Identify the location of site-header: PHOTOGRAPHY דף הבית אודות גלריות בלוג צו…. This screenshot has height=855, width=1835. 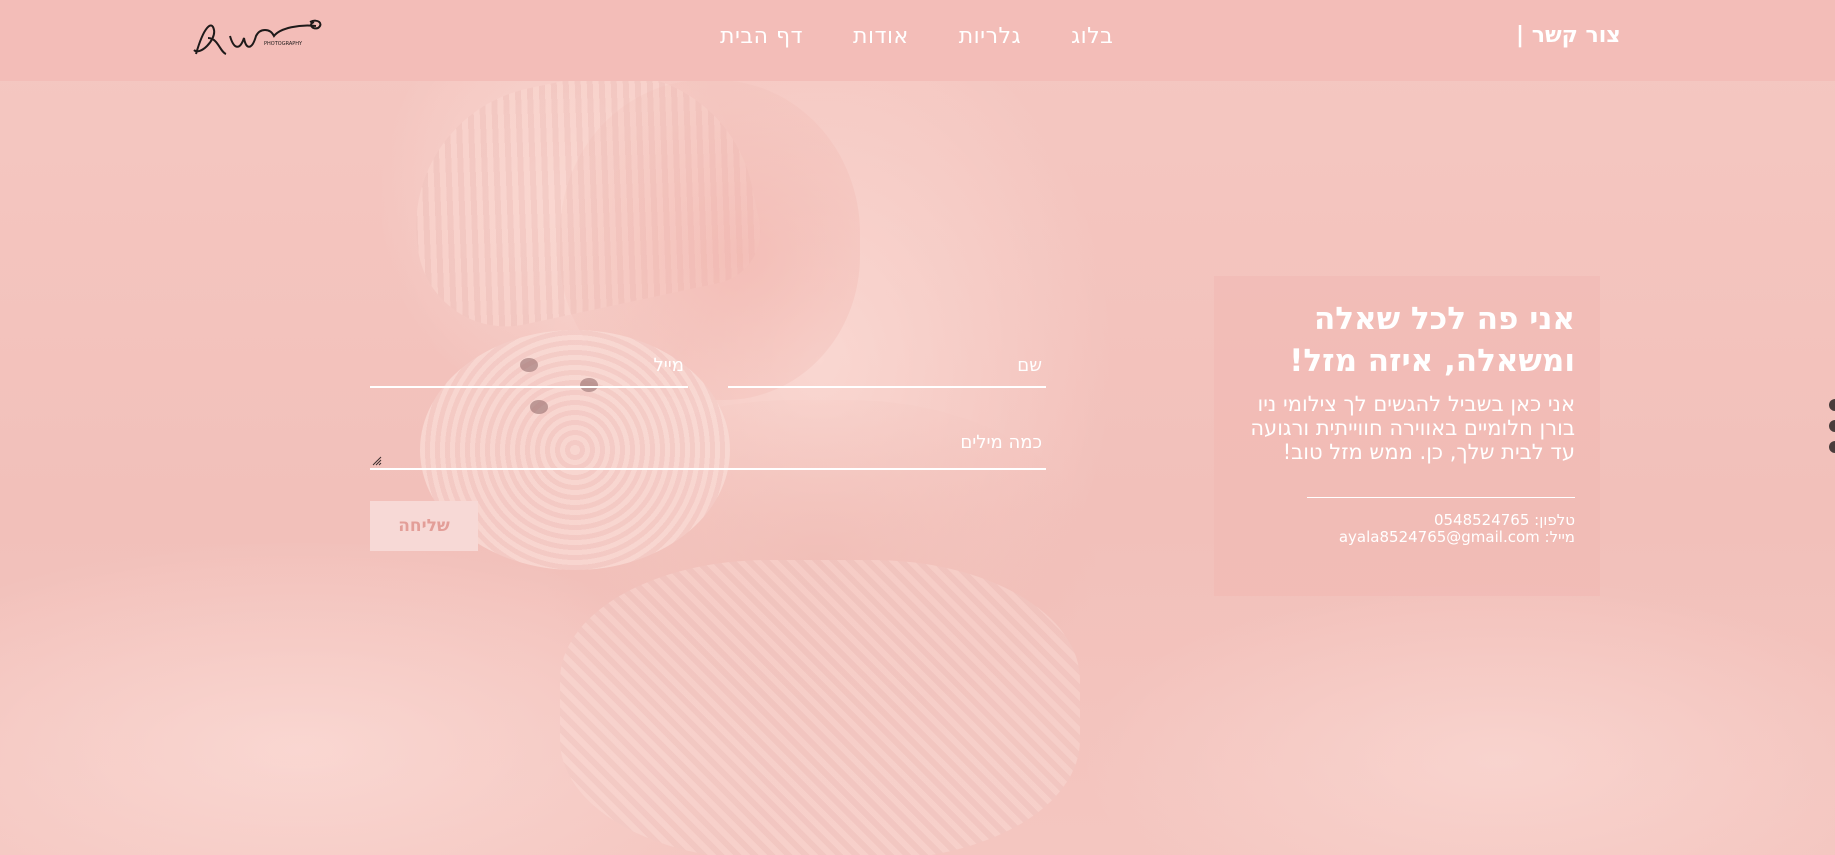
(917, 40).